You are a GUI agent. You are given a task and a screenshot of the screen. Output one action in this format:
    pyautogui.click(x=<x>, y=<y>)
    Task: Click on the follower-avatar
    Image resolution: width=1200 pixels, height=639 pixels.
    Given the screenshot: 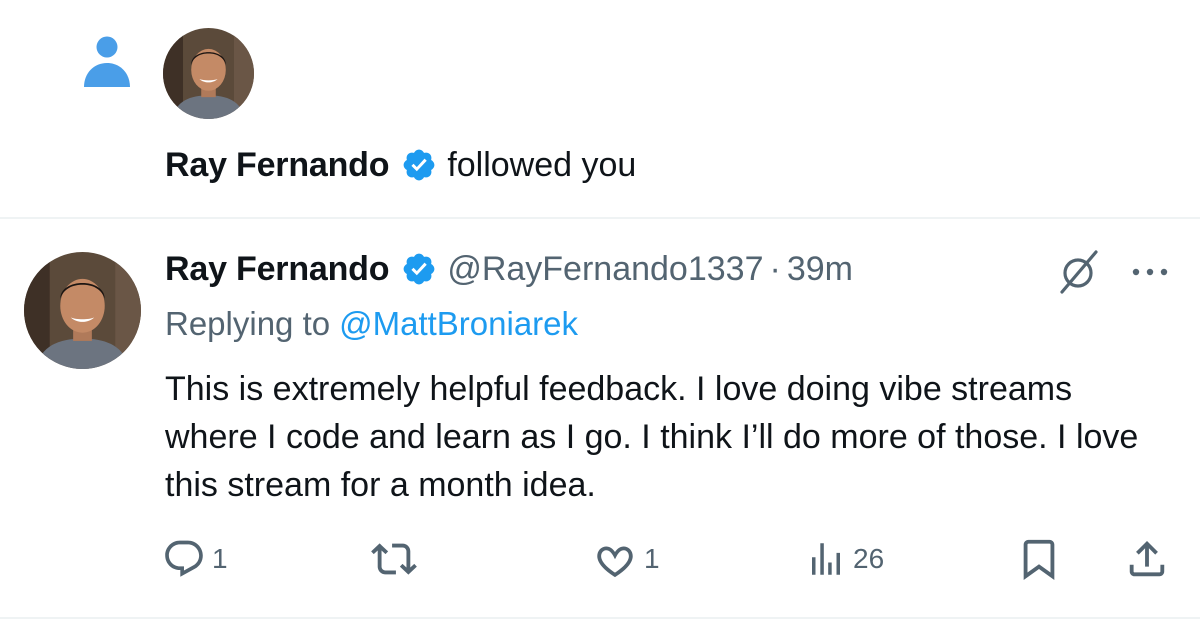 What is the action you would take?
    pyautogui.click(x=208, y=73)
    